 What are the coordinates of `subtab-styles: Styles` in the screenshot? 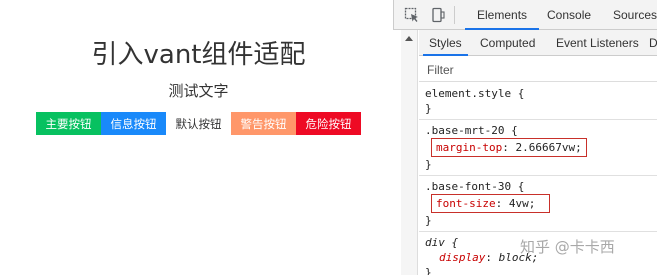 It's located at (445, 43).